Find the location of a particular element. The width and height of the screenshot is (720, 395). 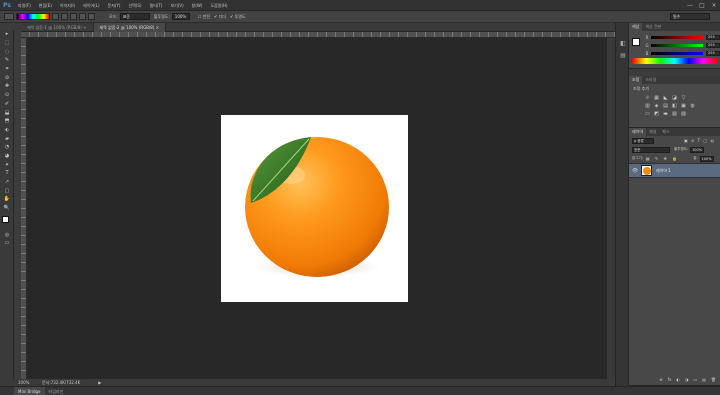

tool-icon-3: ✎ is located at coordinates (7, 60).